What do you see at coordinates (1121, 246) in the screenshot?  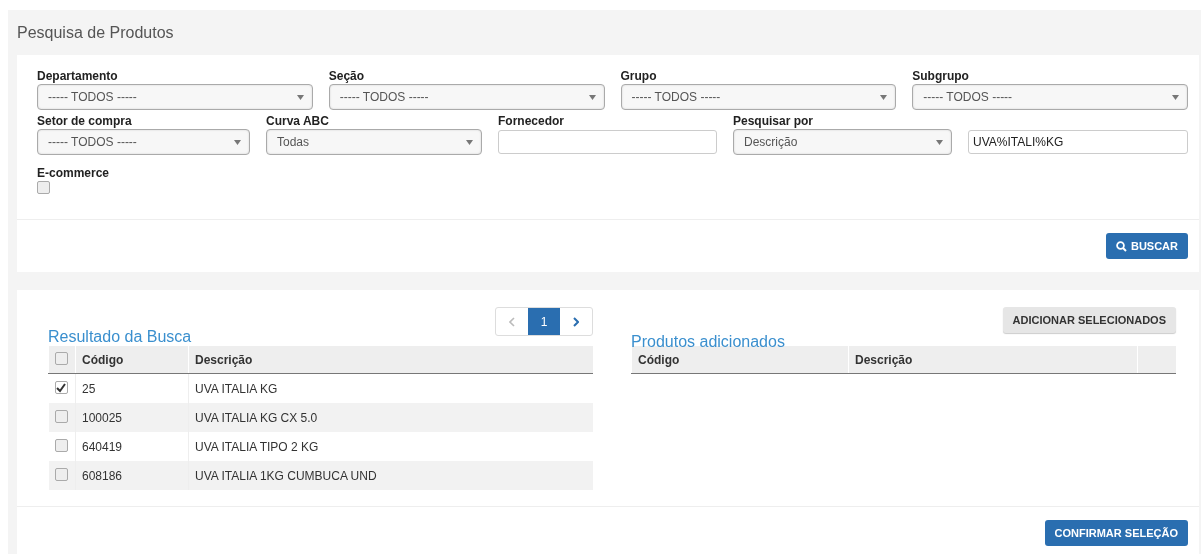 I see `search-icon` at bounding box center [1121, 246].